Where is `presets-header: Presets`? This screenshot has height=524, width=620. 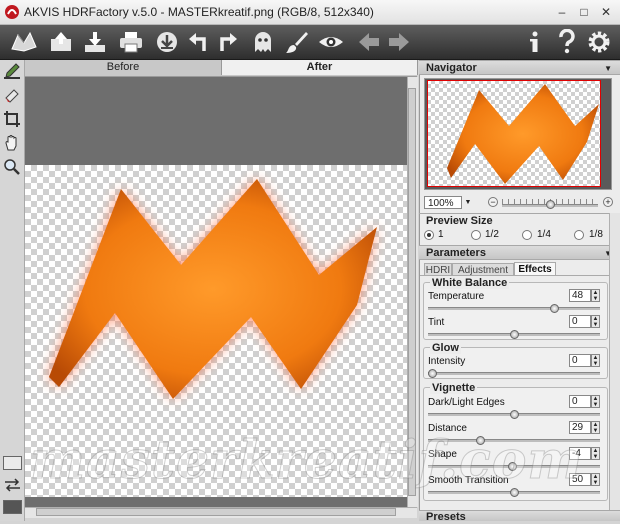 presets-header: Presets is located at coordinates (519, 516).